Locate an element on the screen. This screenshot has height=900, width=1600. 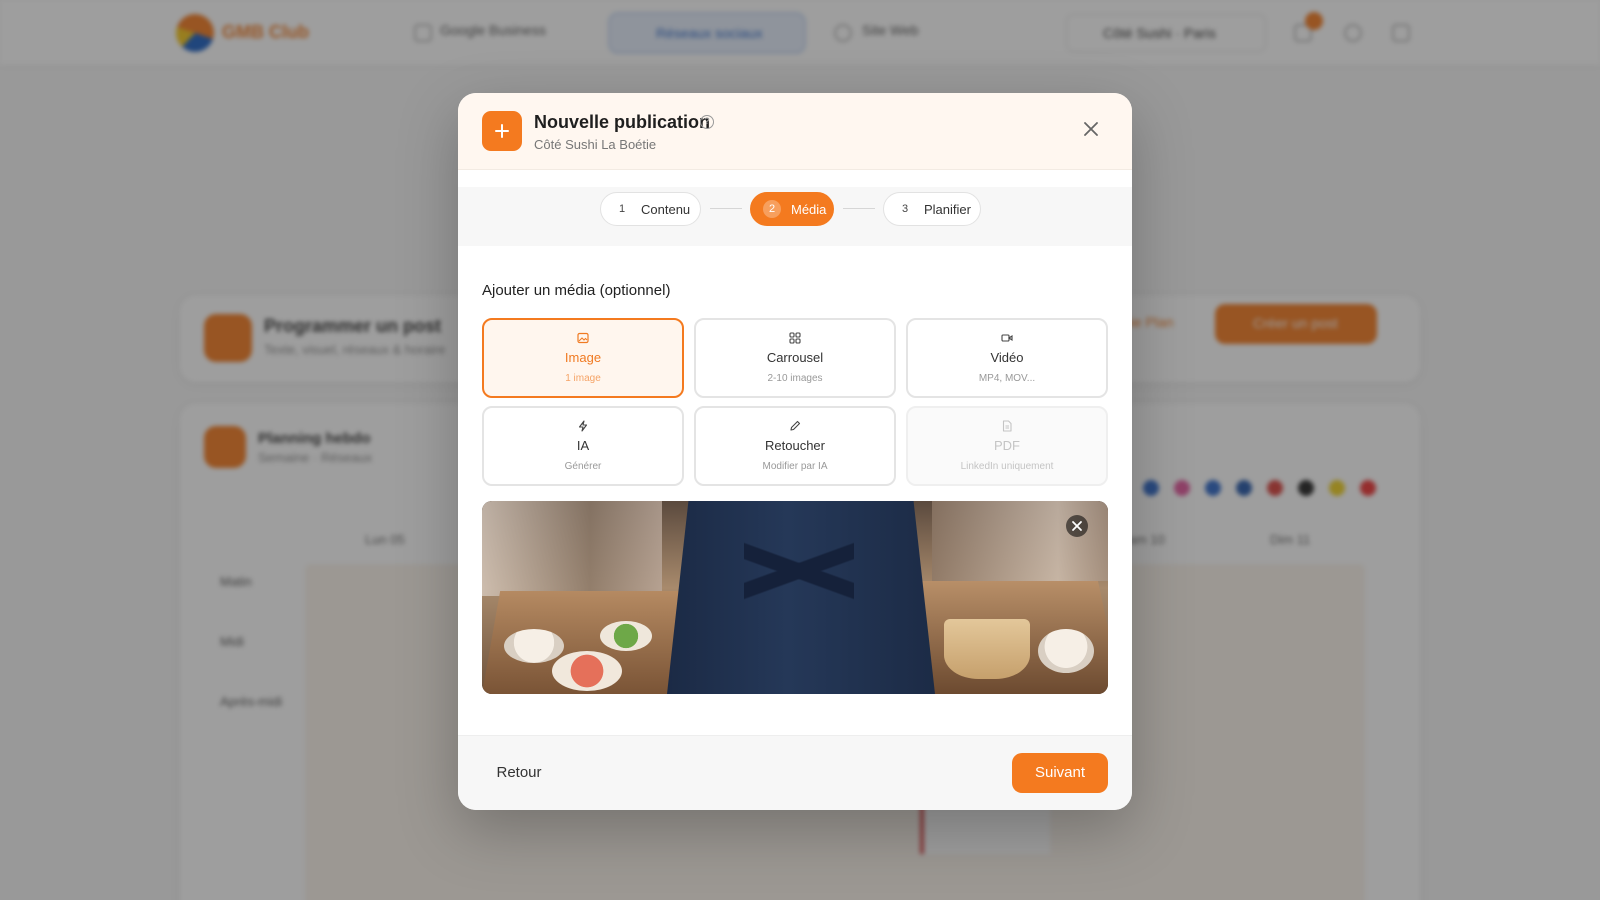
option-name: Image is located at coordinates (583, 357).